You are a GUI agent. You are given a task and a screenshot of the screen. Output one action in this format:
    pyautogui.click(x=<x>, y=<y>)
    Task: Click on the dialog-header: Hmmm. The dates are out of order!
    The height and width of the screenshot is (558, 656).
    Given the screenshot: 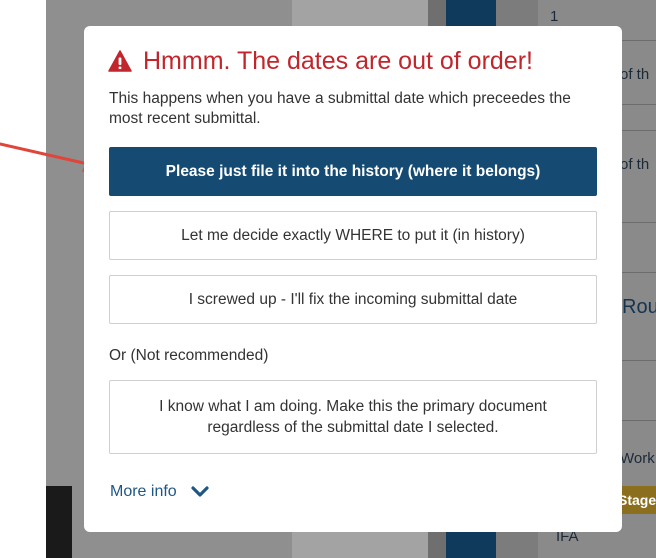 What is the action you would take?
    pyautogui.click(x=320, y=61)
    